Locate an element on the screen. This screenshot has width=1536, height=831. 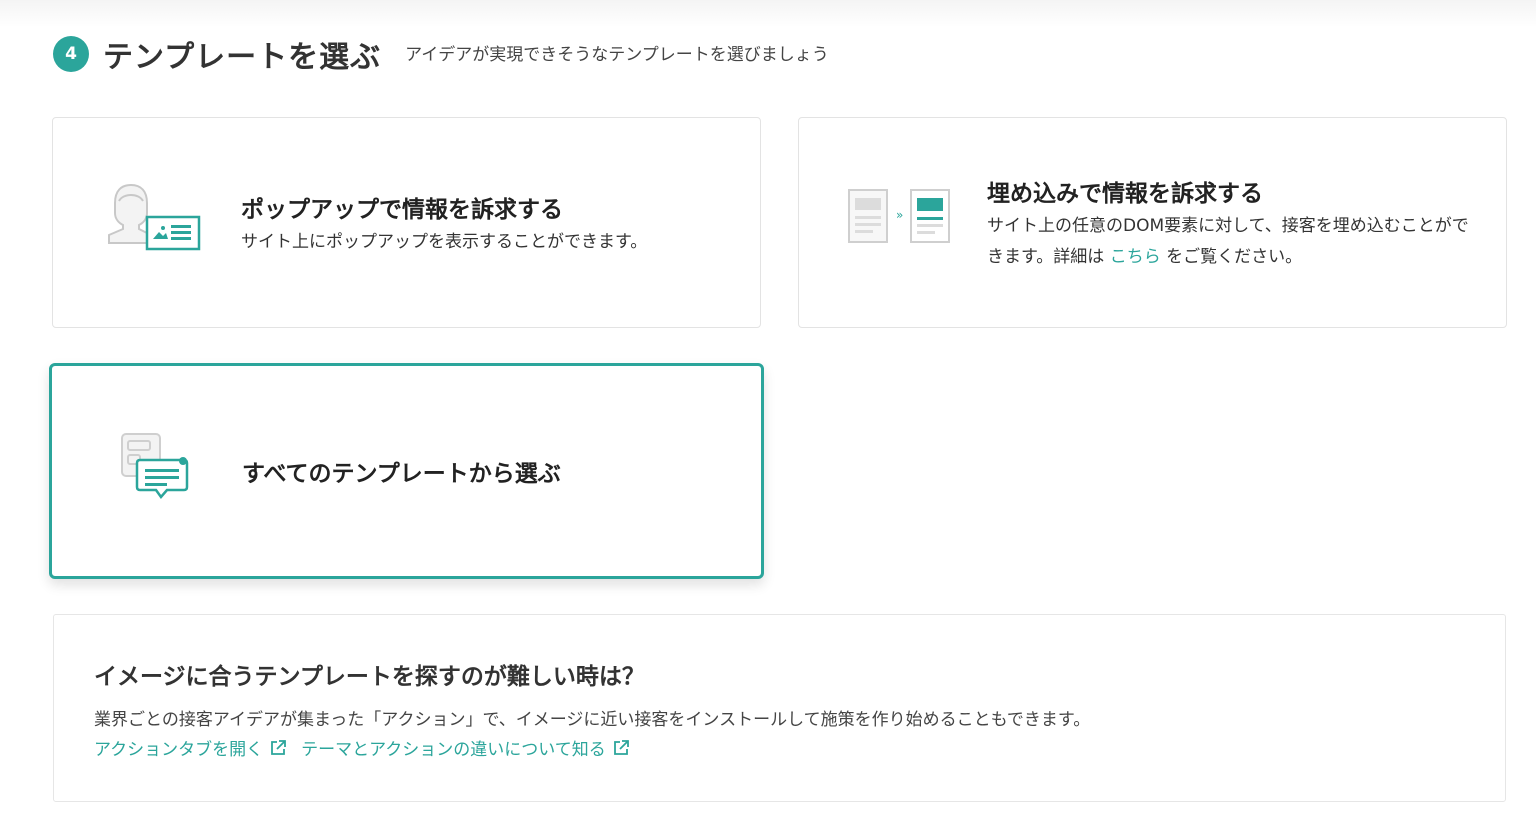
step-header: 4 テンプレートを選ぶ アイデアが実現できそうなテンプレートを選びましょう is located at coordinates (441, 54).